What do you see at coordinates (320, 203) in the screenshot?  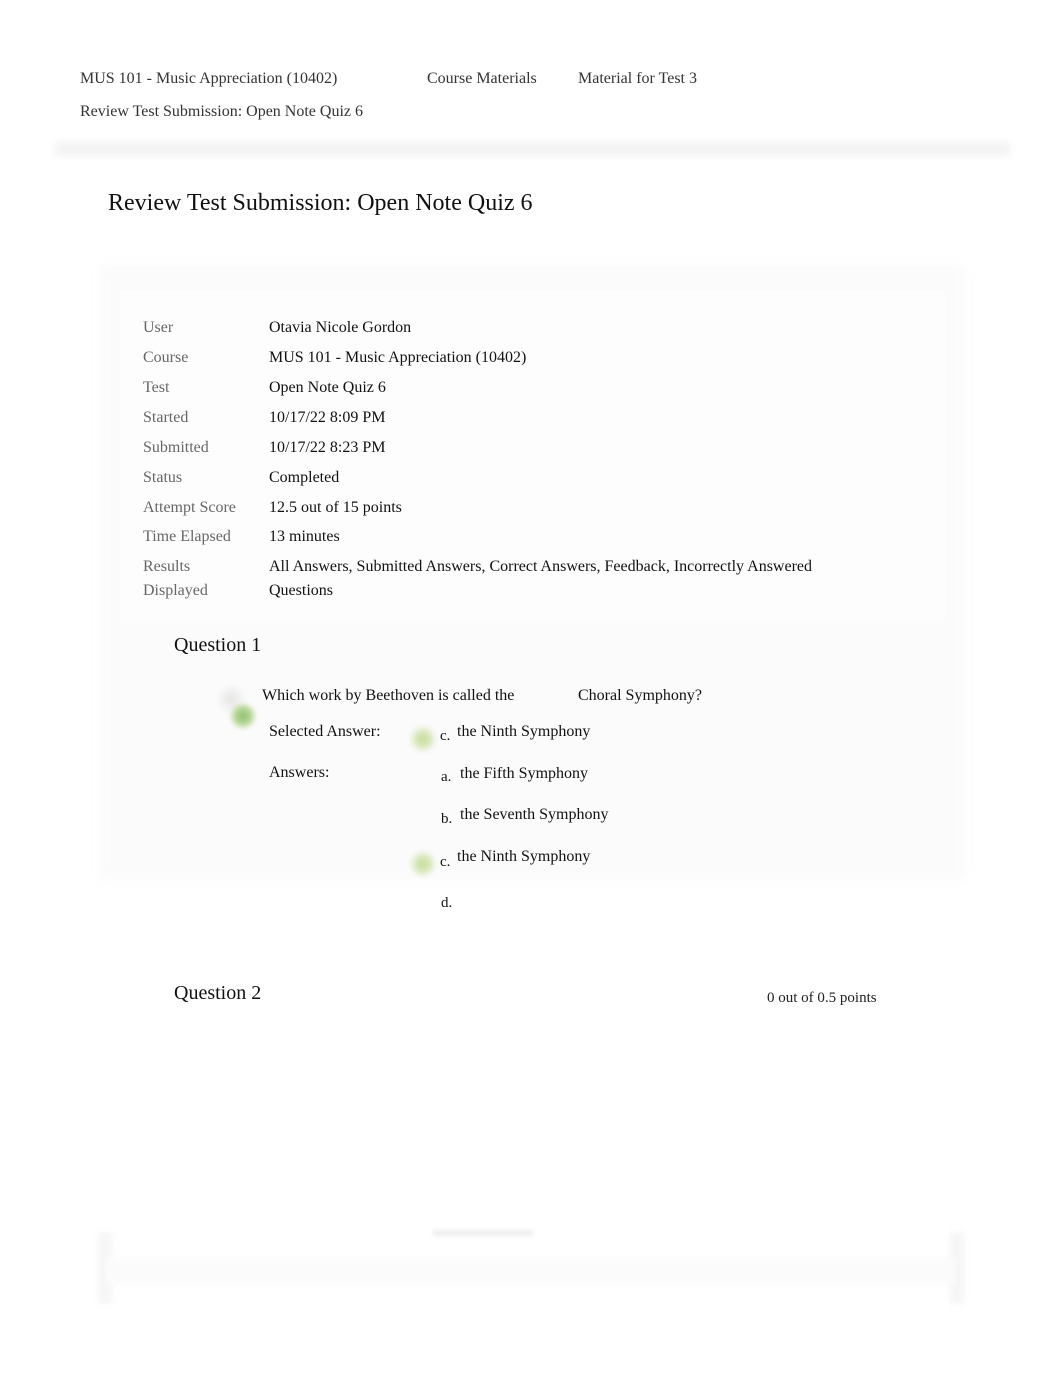 I see `page-title: Review Test Submission: Open Note Quiz 6` at bounding box center [320, 203].